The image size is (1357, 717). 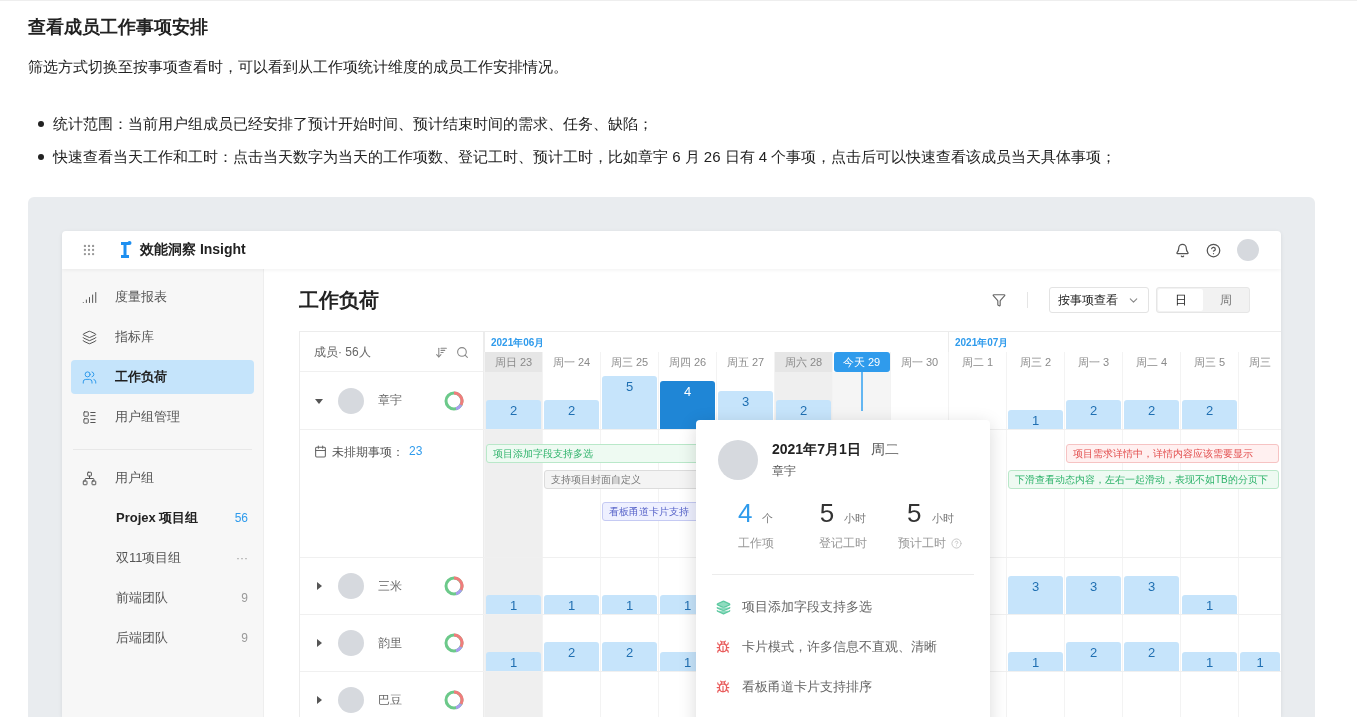 I want to click on nav-item: 用户组管理, so click(x=162, y=417).